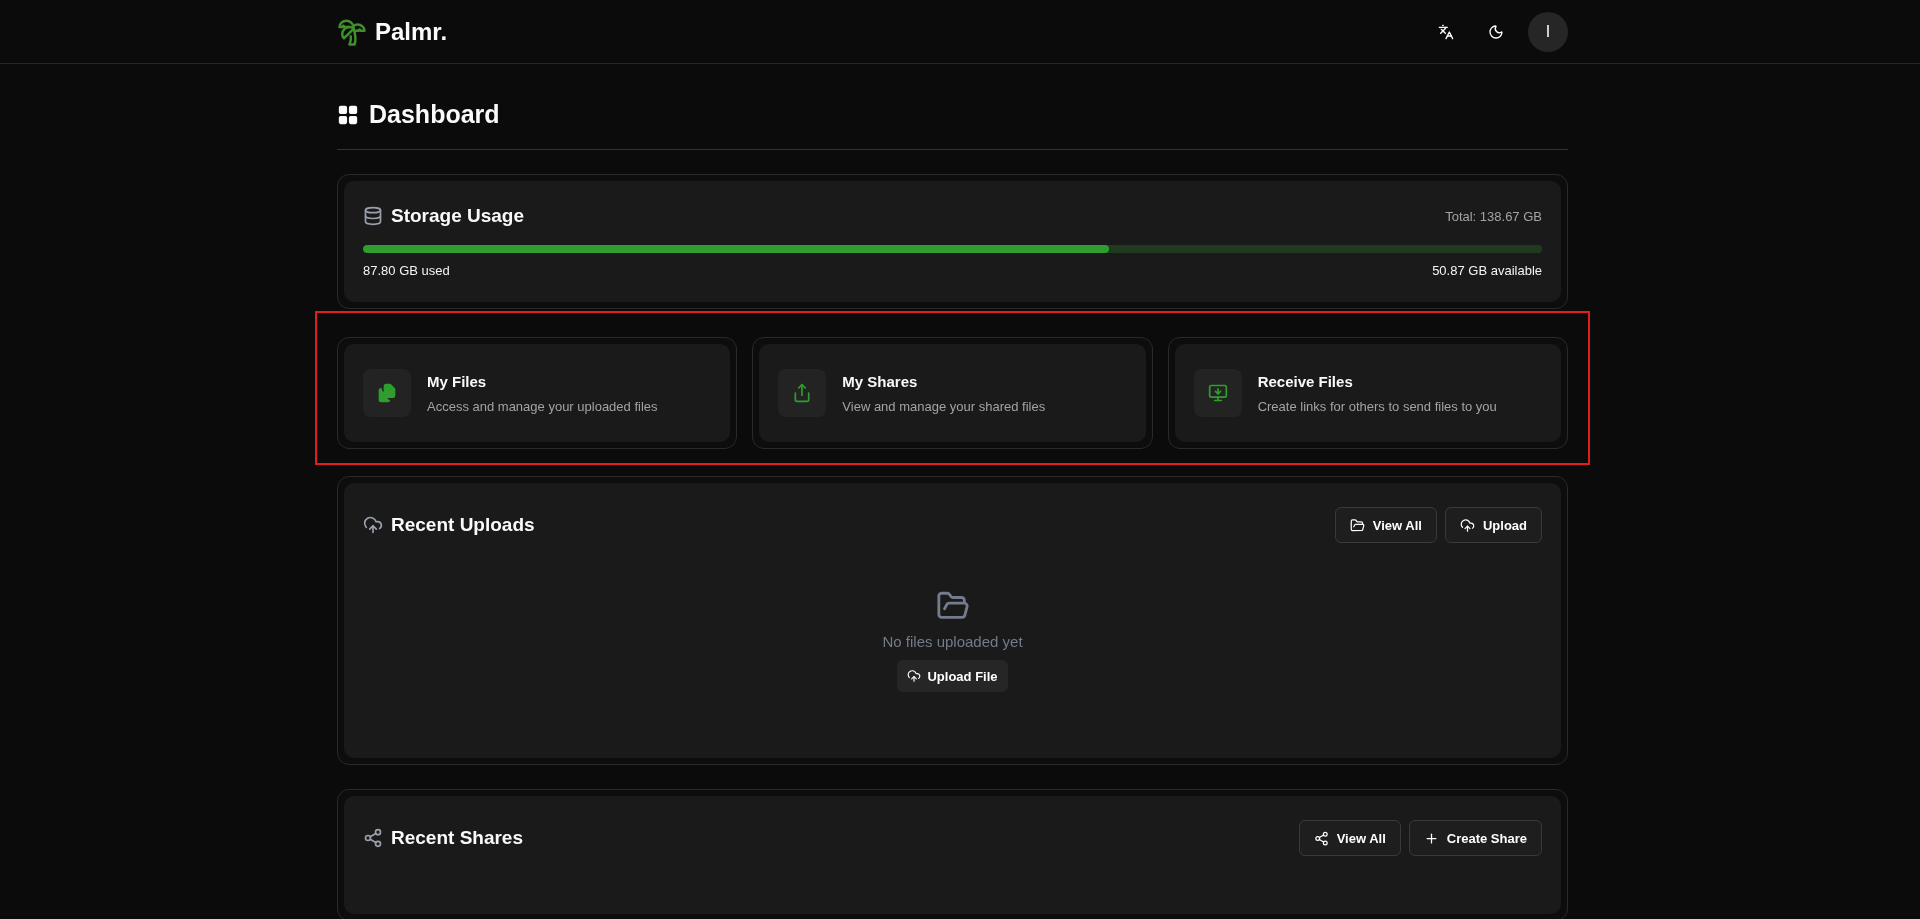  I want to click on quick-action-card: Receive Files Create links for others to send files to you, so click(1367, 393).